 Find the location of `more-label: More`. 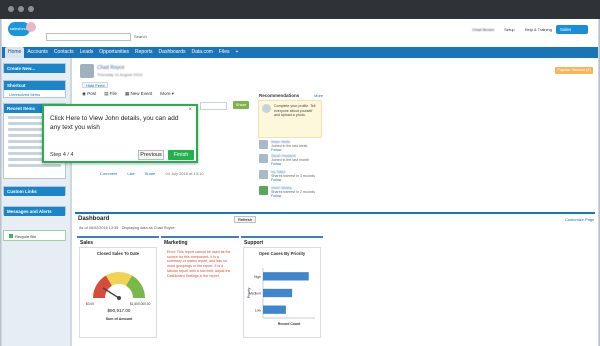

more-label: More is located at coordinates (165, 93).